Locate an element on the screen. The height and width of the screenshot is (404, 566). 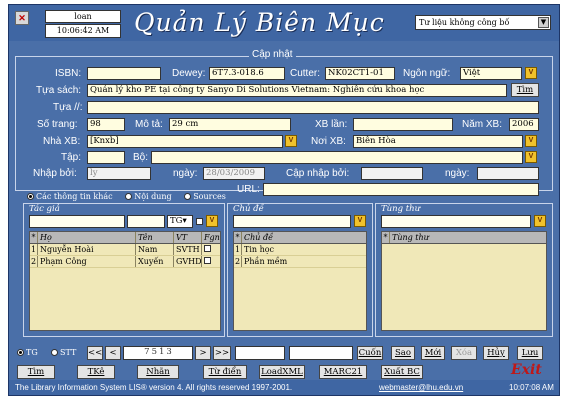
series-table: * Tùng thư is located at coordinates (464, 281).